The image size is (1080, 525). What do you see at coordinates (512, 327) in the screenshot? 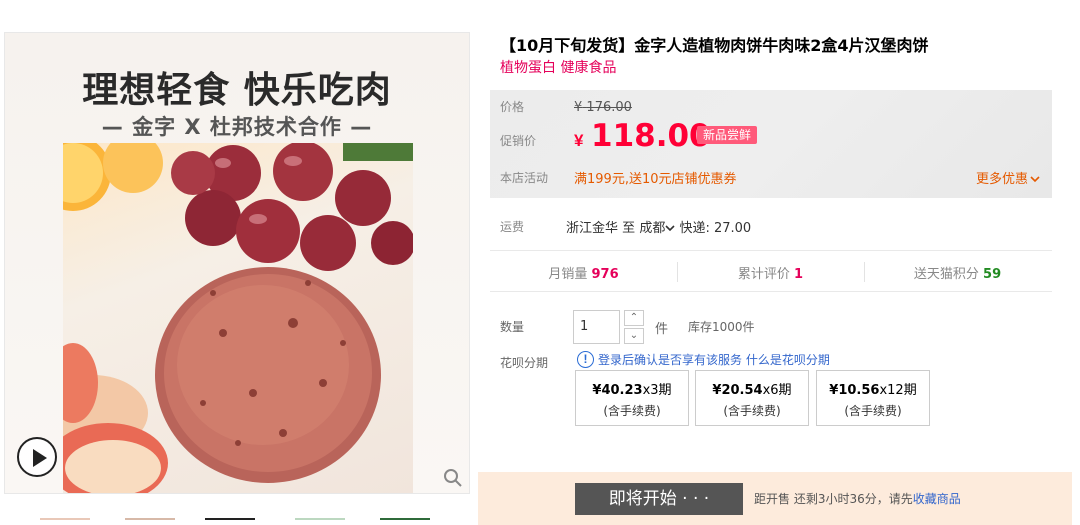
I see `quantity-label: 数量` at bounding box center [512, 327].